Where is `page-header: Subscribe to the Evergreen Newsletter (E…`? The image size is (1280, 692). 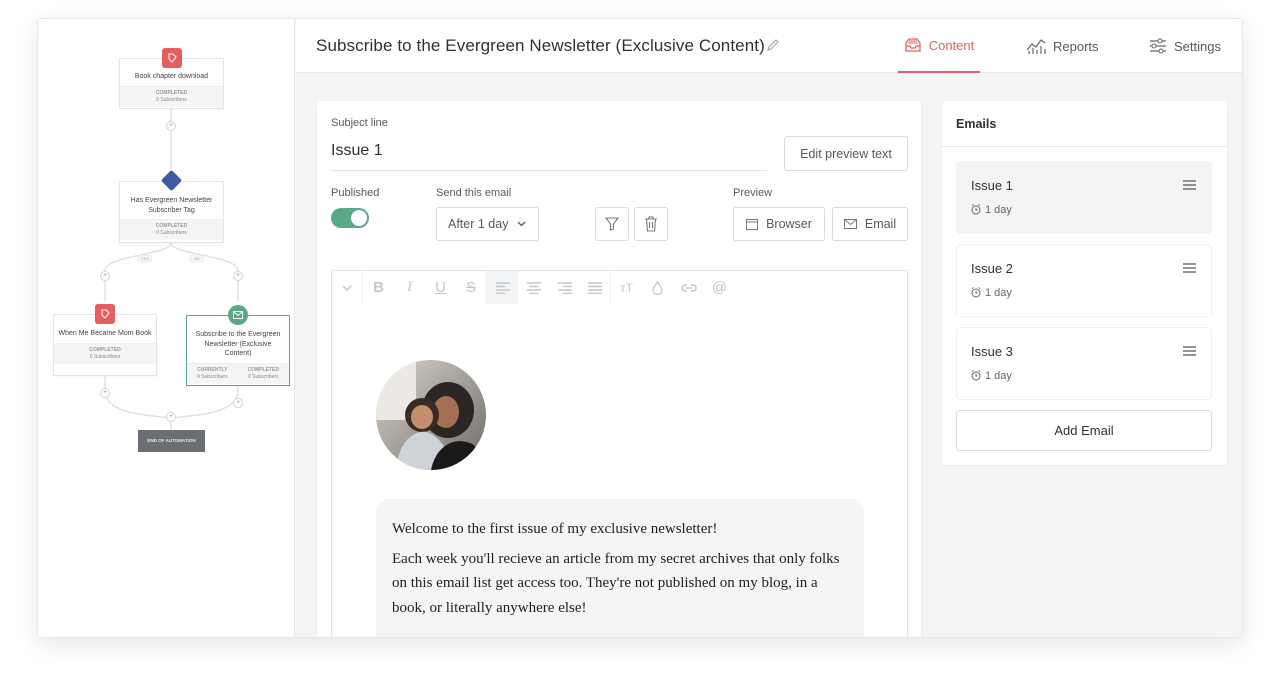 page-header: Subscribe to the Evergreen Newsletter (E… is located at coordinates (769, 46).